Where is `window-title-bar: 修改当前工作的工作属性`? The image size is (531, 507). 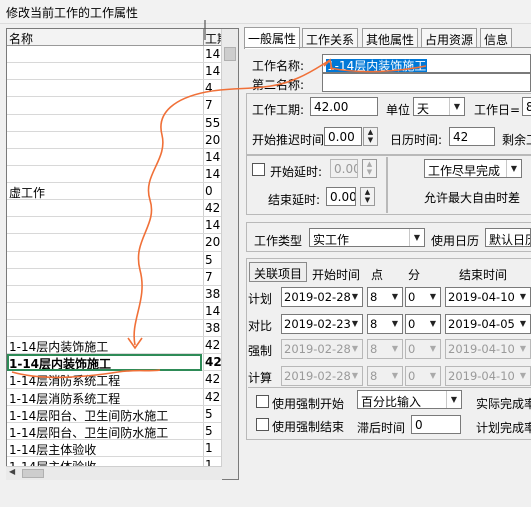 window-title-bar: 修改当前工作的工作属性 is located at coordinates (265, 12).